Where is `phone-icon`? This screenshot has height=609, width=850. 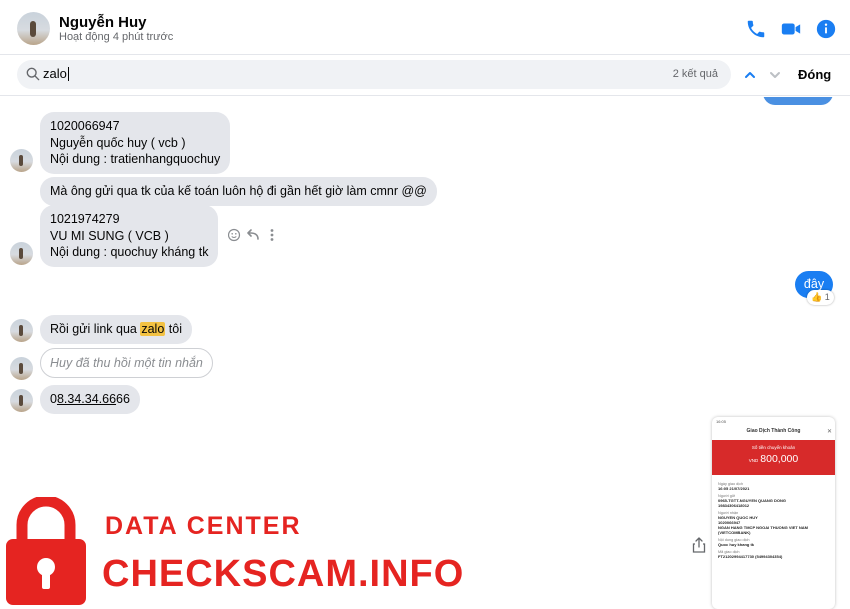 phone-icon is located at coordinates (756, 29).